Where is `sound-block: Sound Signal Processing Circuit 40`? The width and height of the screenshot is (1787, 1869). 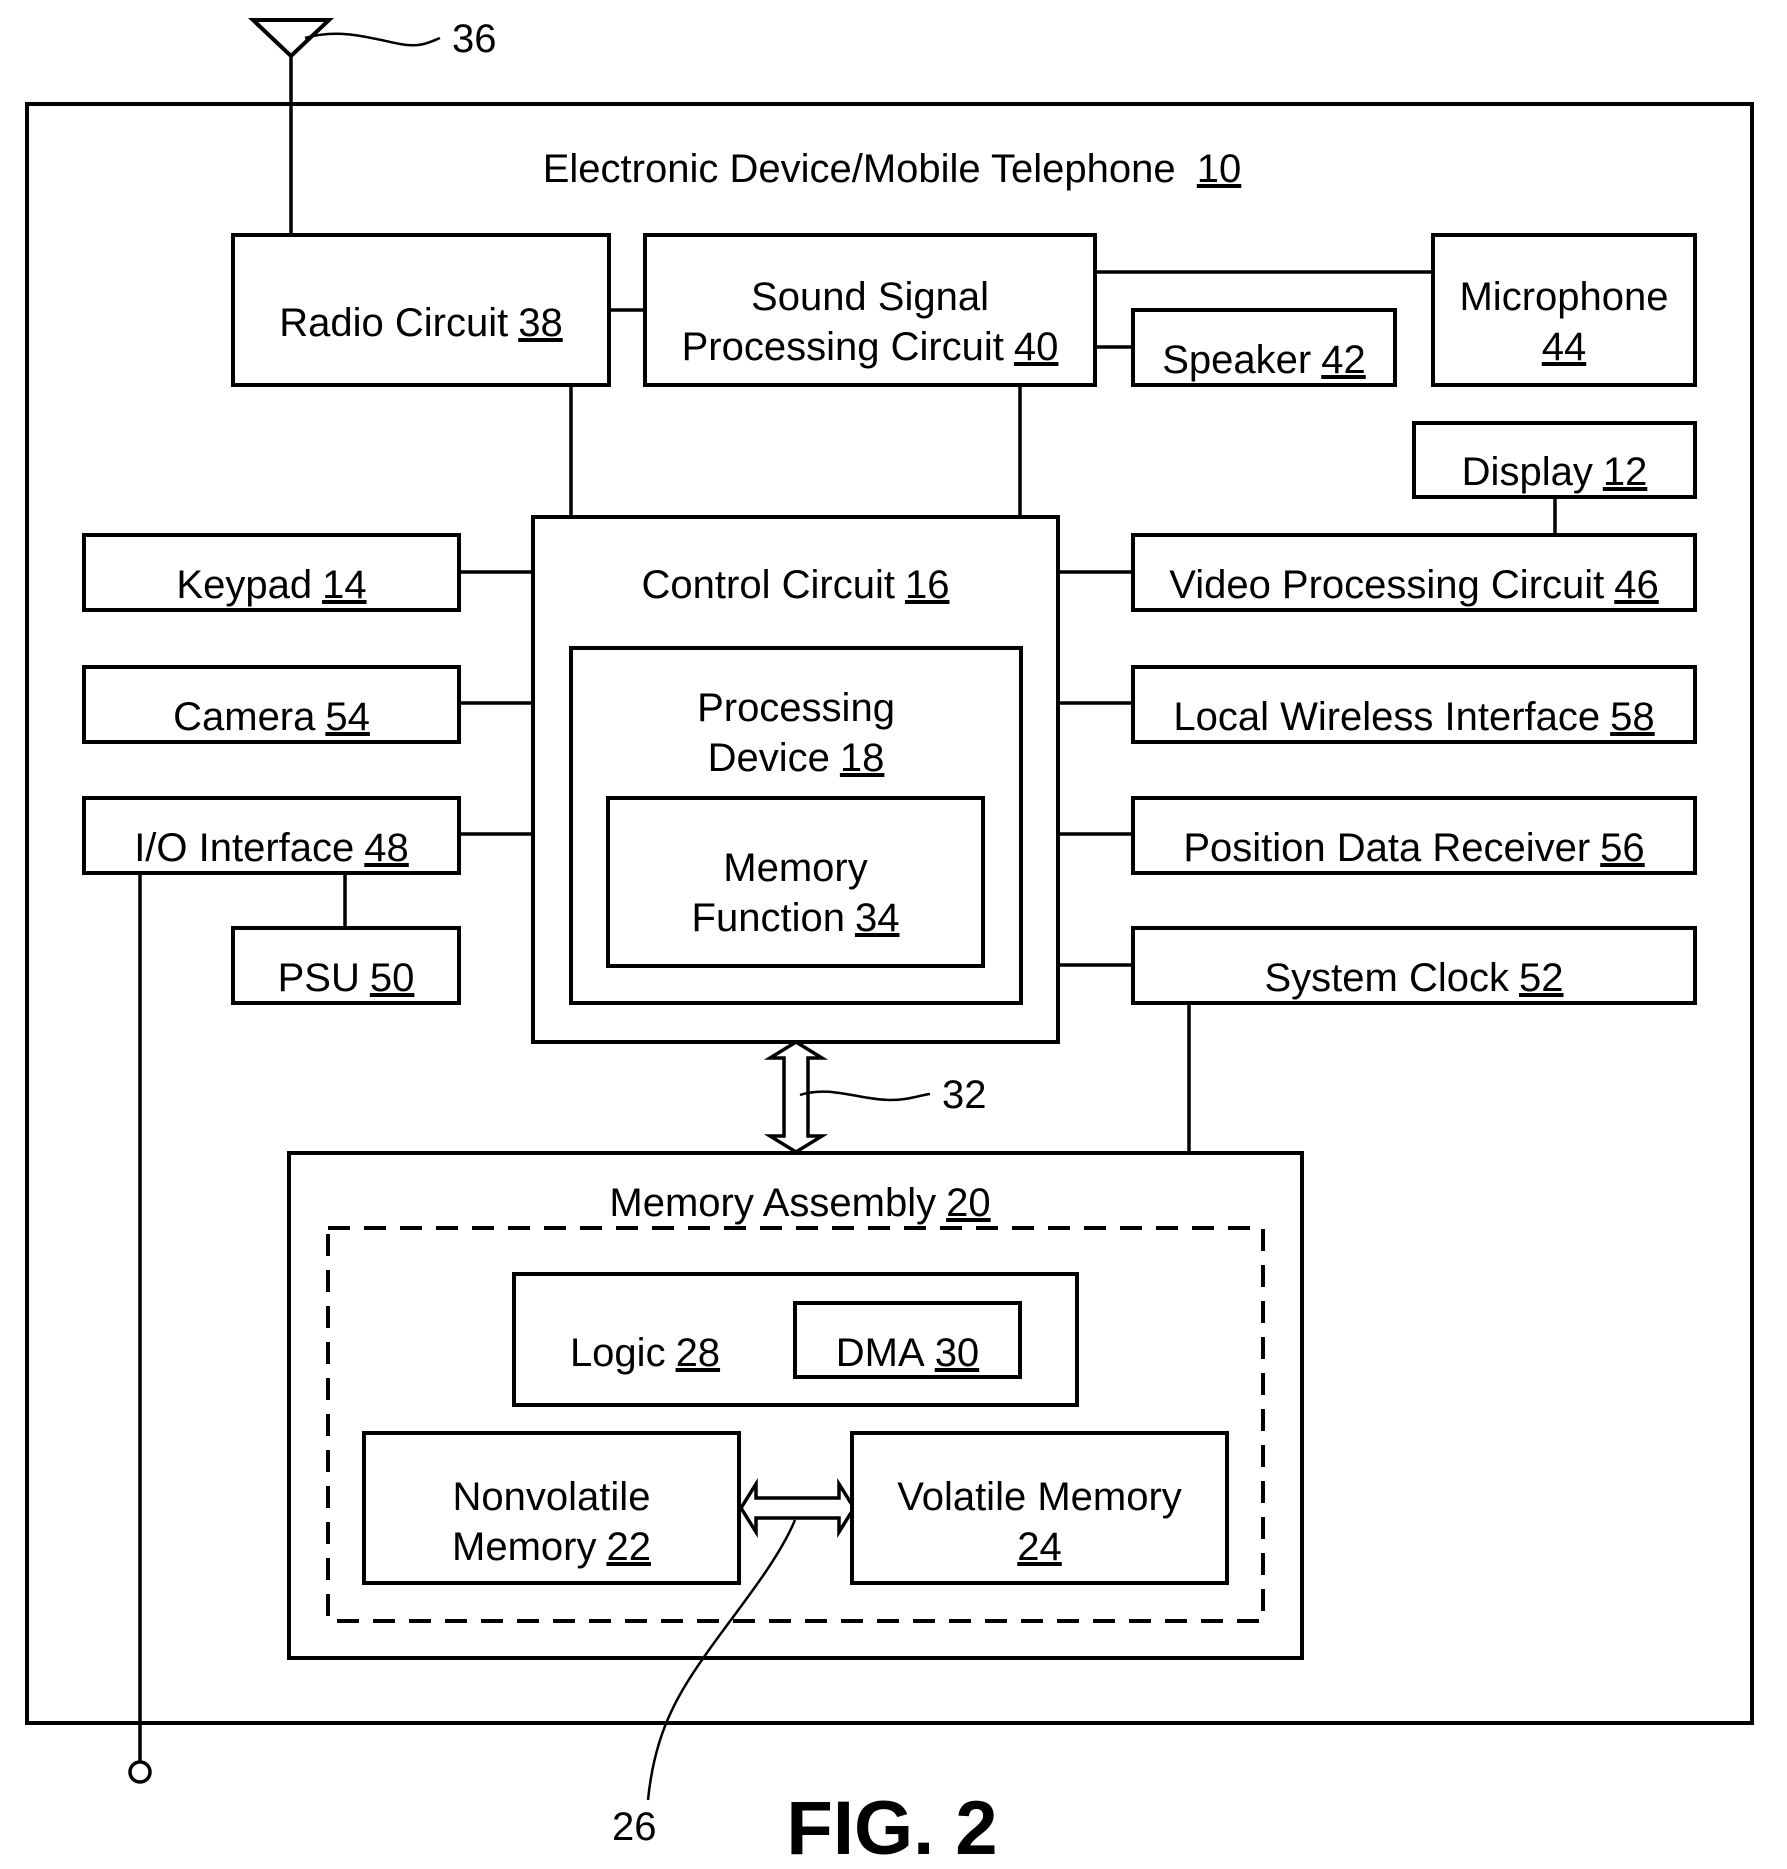 sound-block: Sound Signal Processing Circuit 40 is located at coordinates (870, 310).